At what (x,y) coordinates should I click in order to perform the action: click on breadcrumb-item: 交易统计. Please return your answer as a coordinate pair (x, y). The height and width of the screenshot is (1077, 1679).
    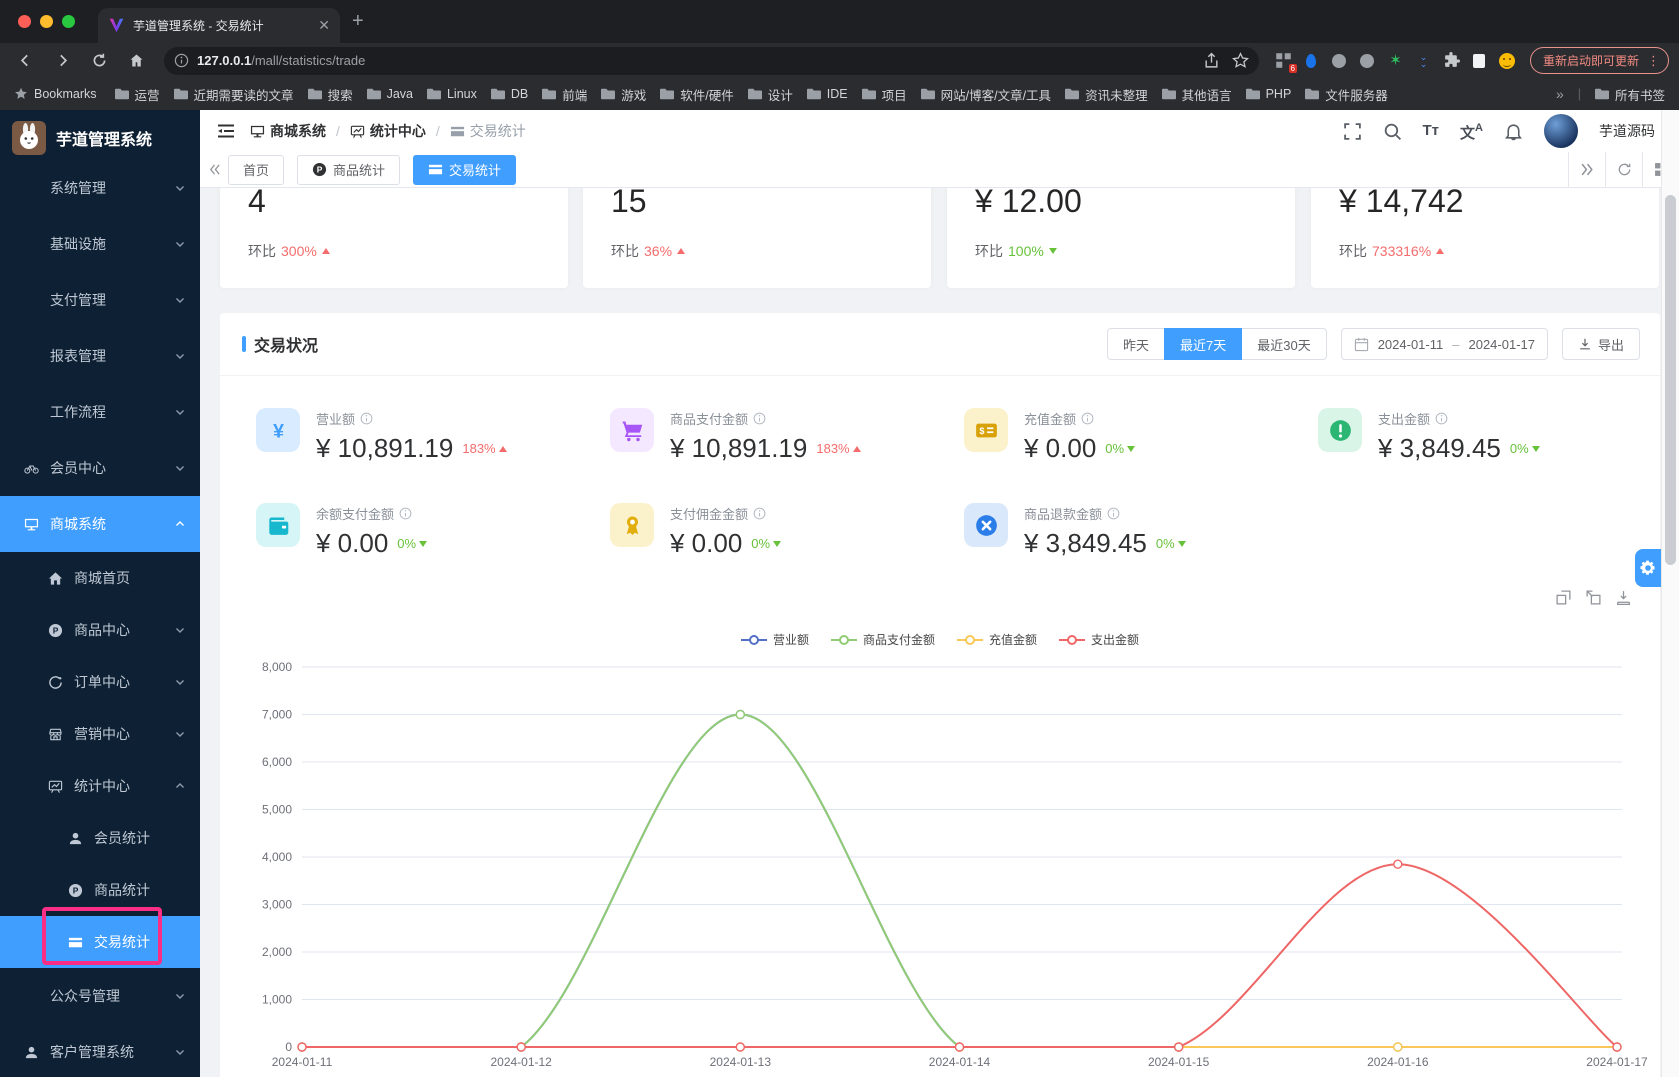
    Looking at the image, I should click on (488, 131).